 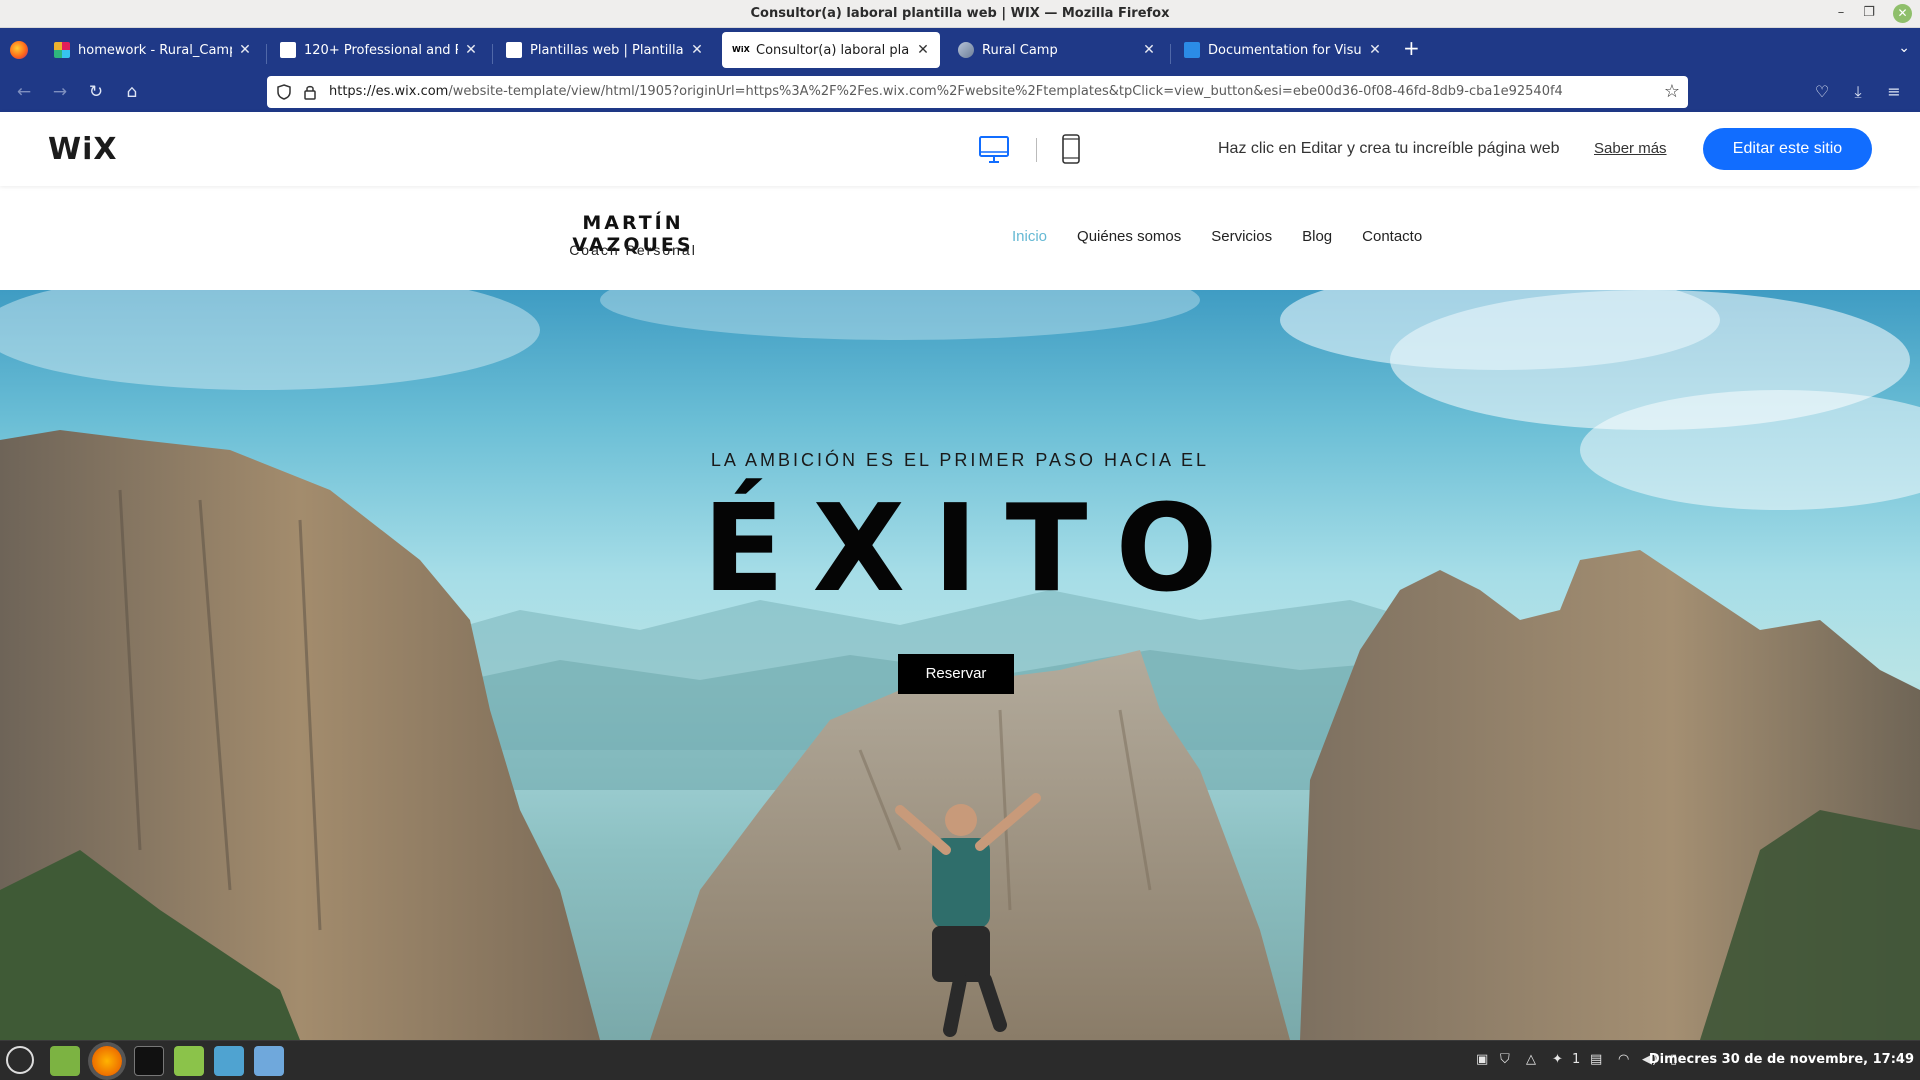 What do you see at coordinates (96, 92) in the screenshot?
I see `reload-icon: ↻` at bounding box center [96, 92].